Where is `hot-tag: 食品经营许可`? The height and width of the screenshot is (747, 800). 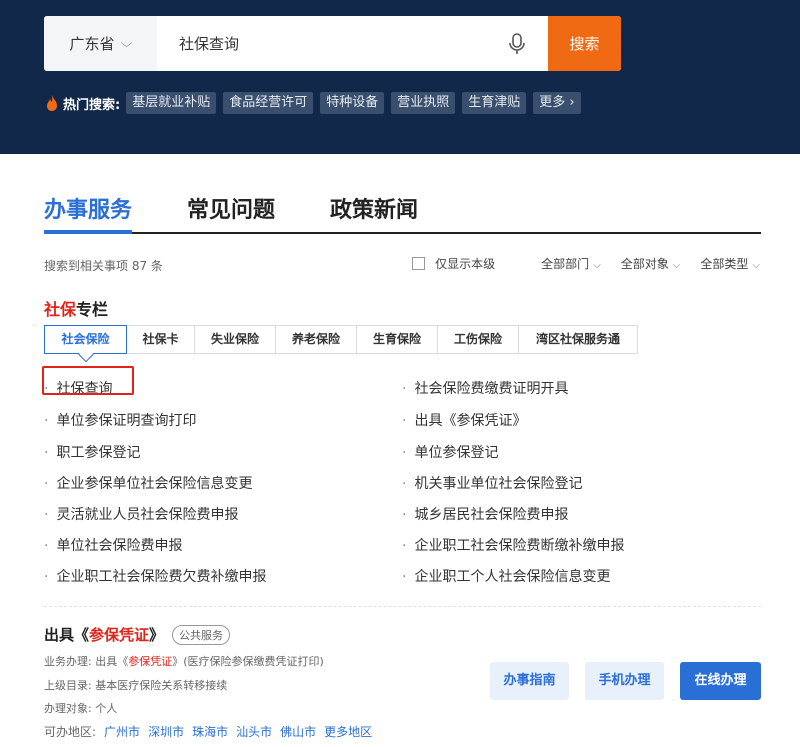 hot-tag: 食品经营许可 is located at coordinates (268, 103).